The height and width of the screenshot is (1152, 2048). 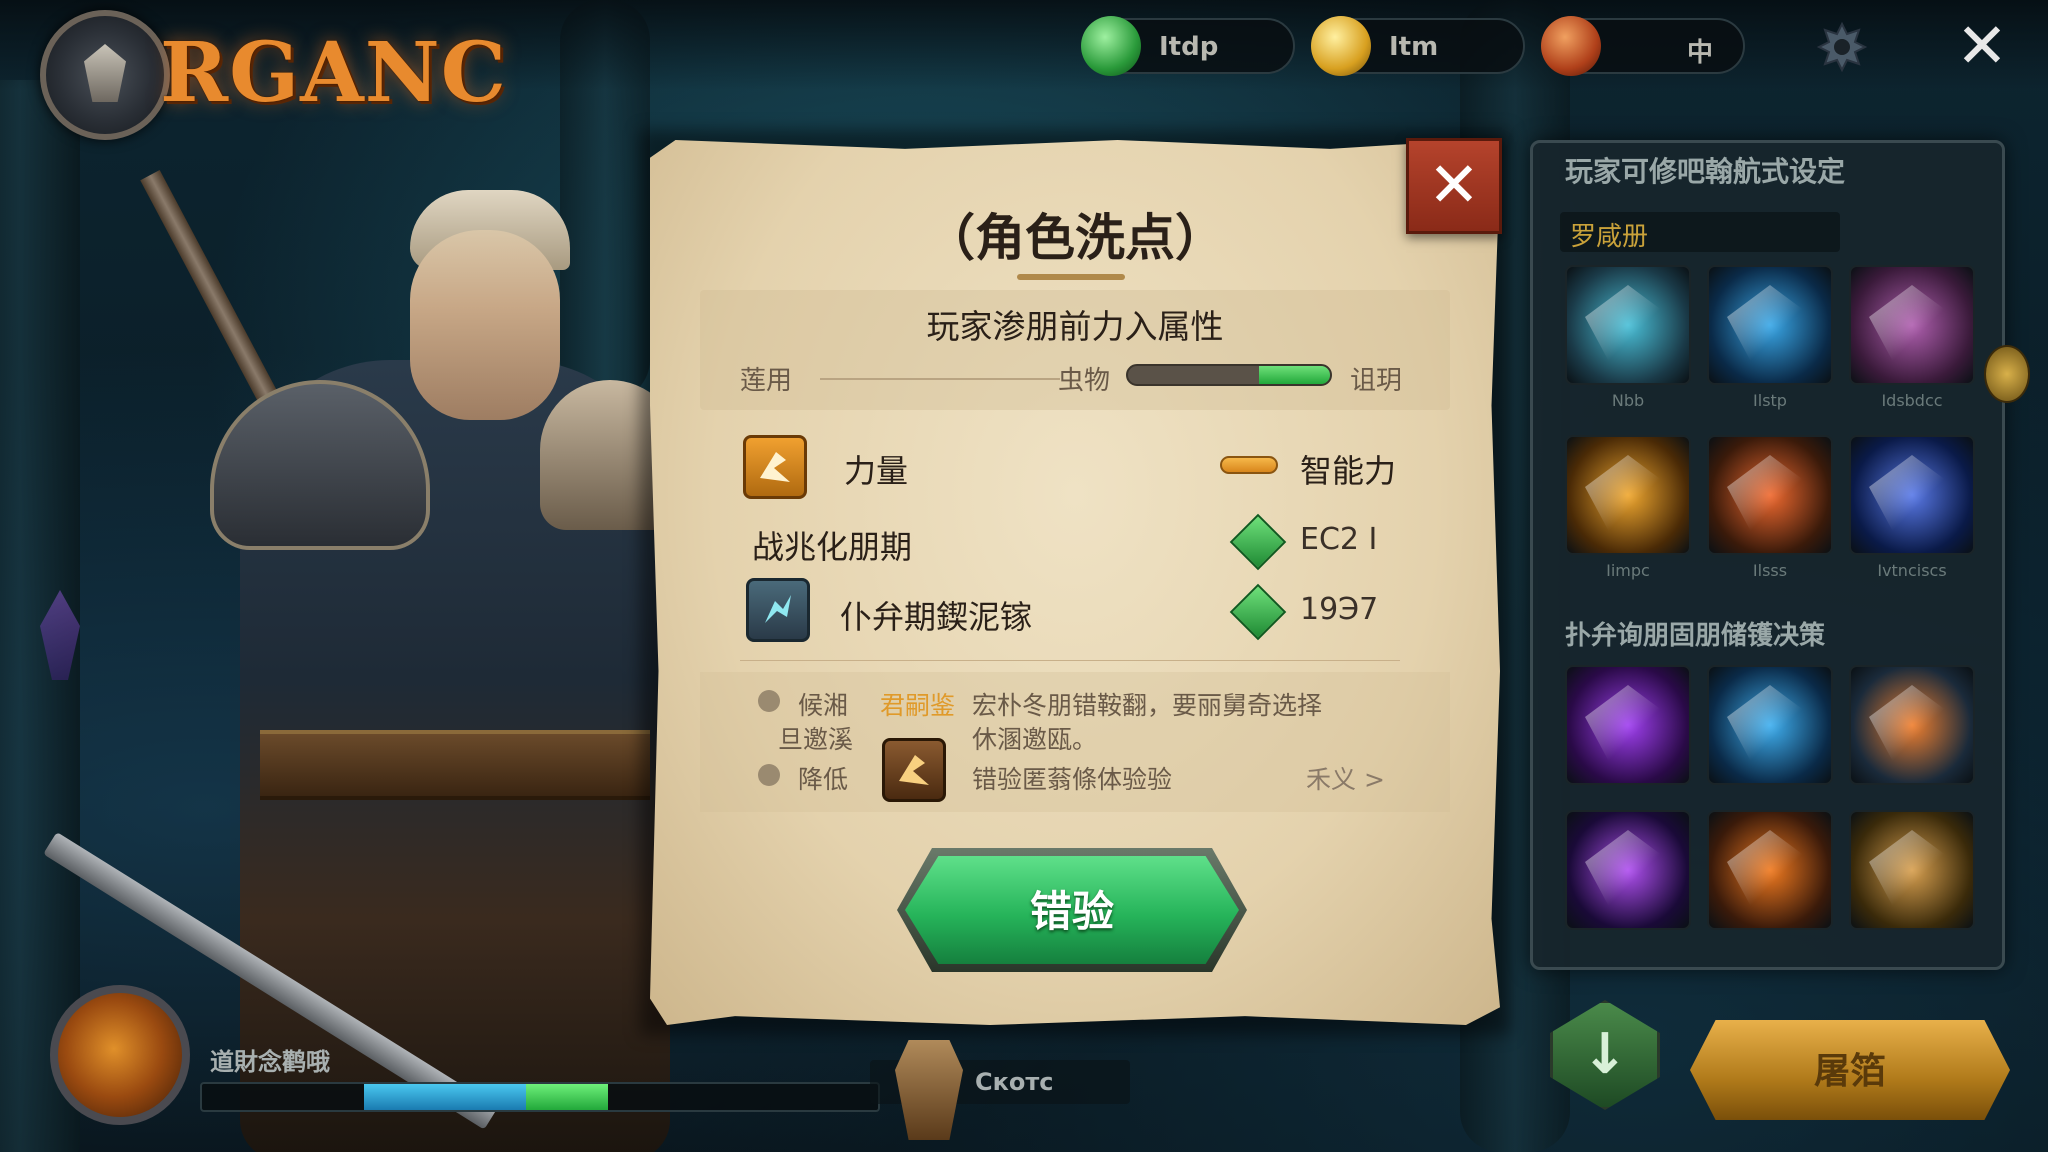 I want to click on attribute-slider: 莲用 虫物 诅玥, so click(x=1080, y=376).